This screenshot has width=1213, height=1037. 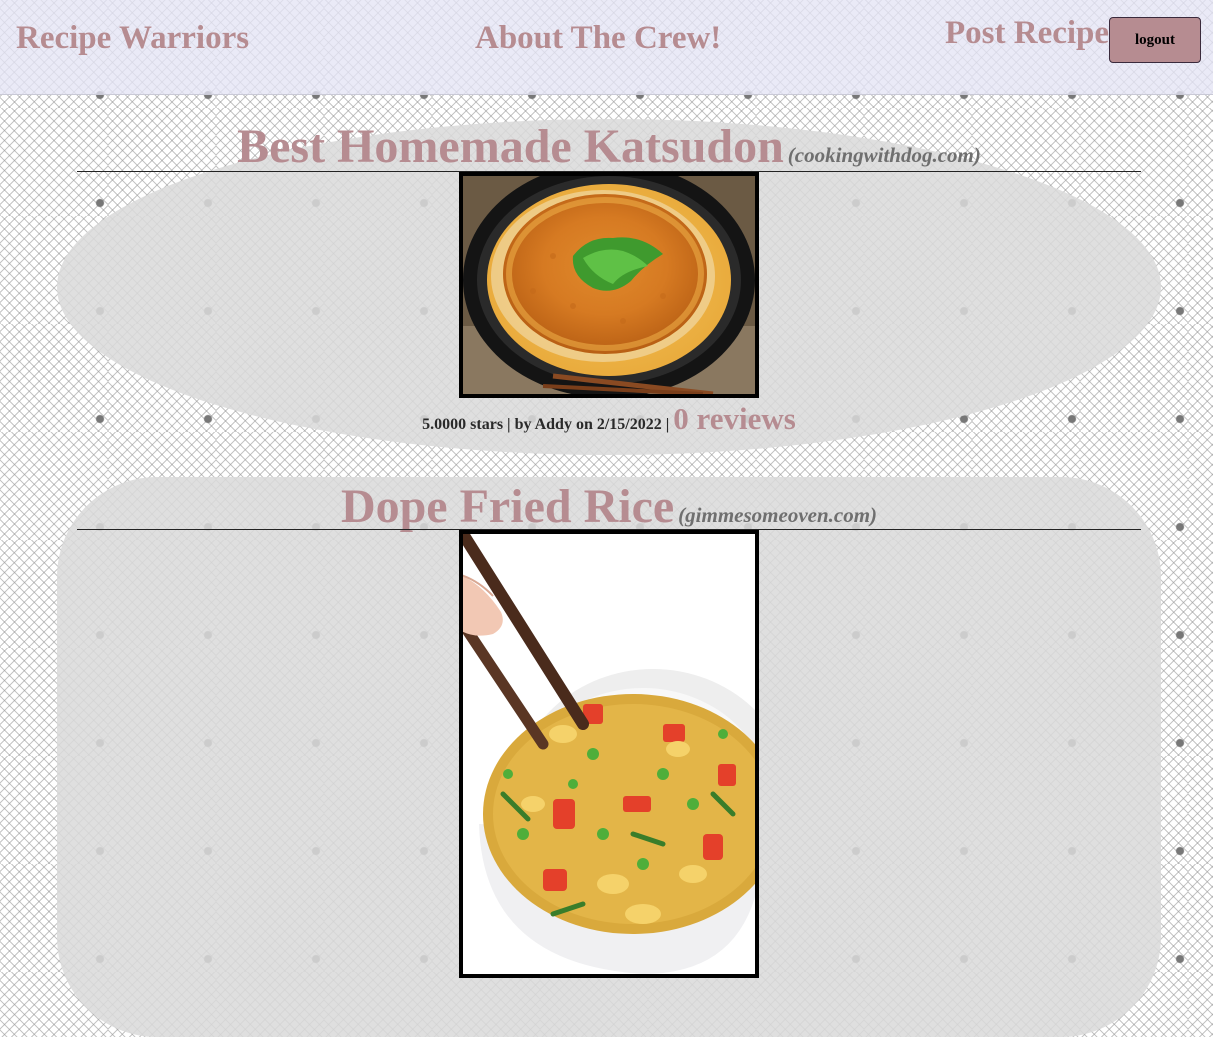 What do you see at coordinates (132, 38) in the screenshot?
I see `brand-link: Recipe Warriors` at bounding box center [132, 38].